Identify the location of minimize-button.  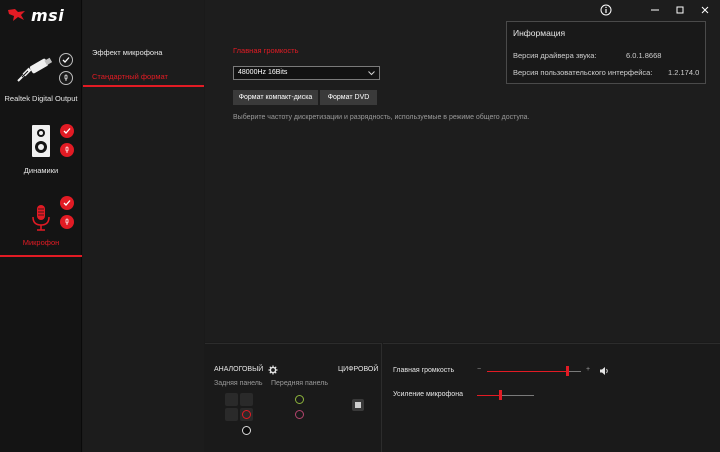
(655, 10).